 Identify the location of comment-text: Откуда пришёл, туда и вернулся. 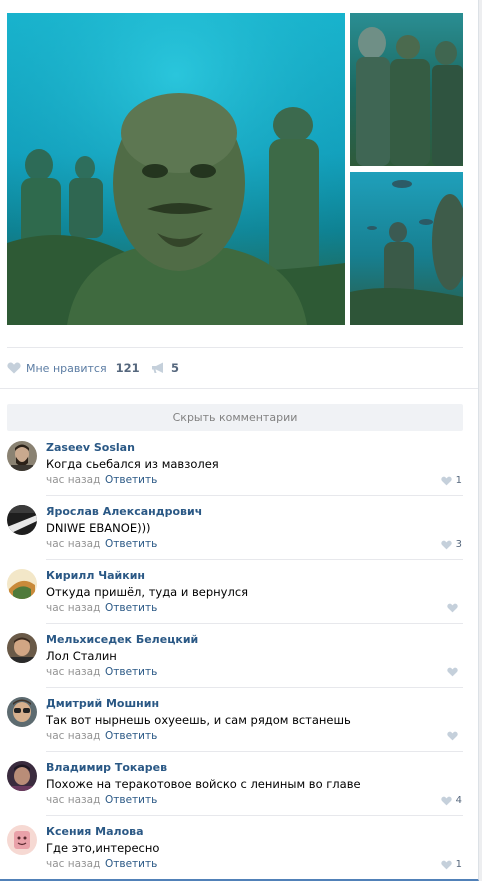
(147, 592).